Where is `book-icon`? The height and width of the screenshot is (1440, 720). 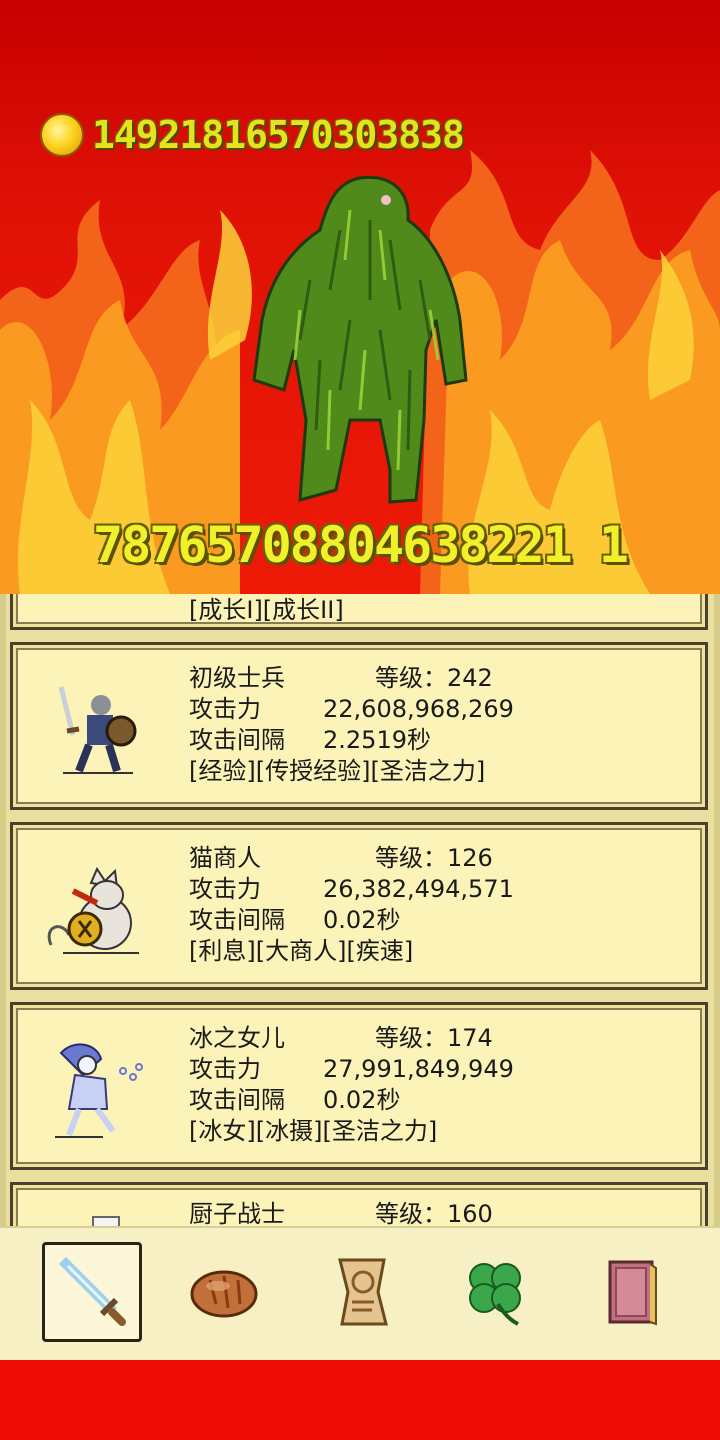
book-icon is located at coordinates (632, 1293).